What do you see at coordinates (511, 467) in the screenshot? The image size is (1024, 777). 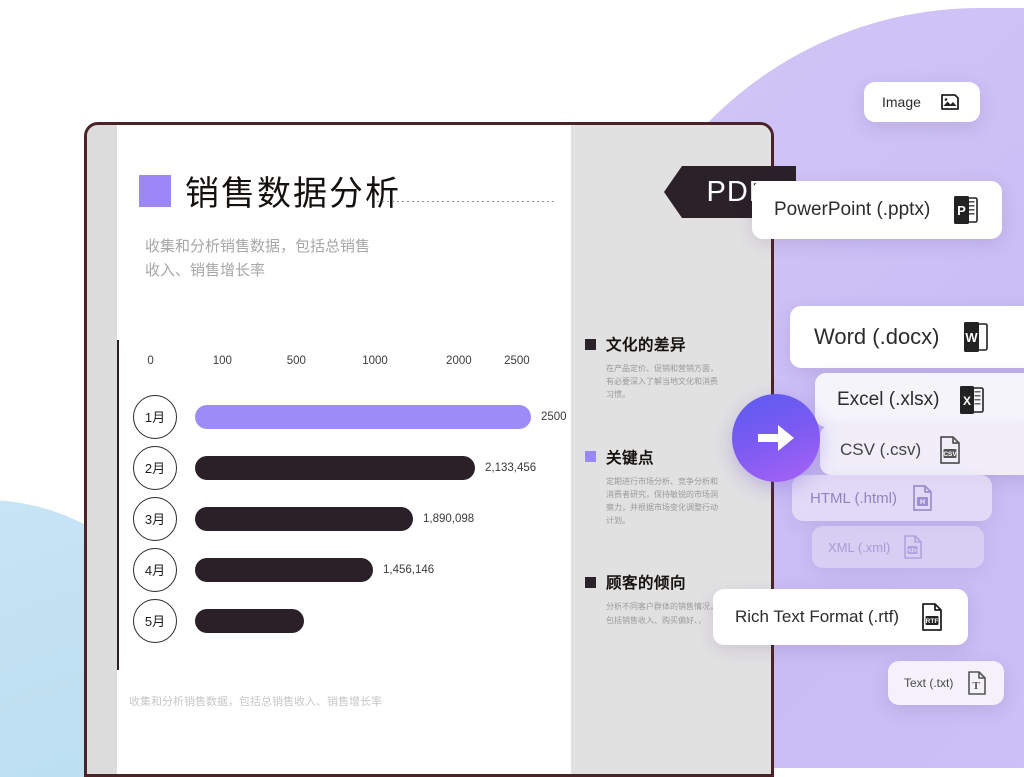 I see `chart-bar-value: 2,133,456` at bounding box center [511, 467].